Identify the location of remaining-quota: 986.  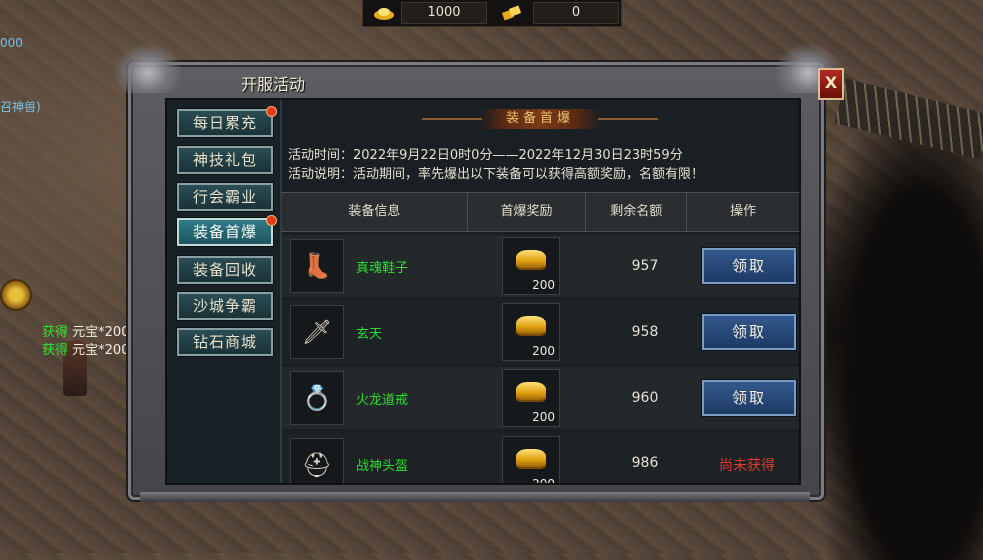
(645, 463).